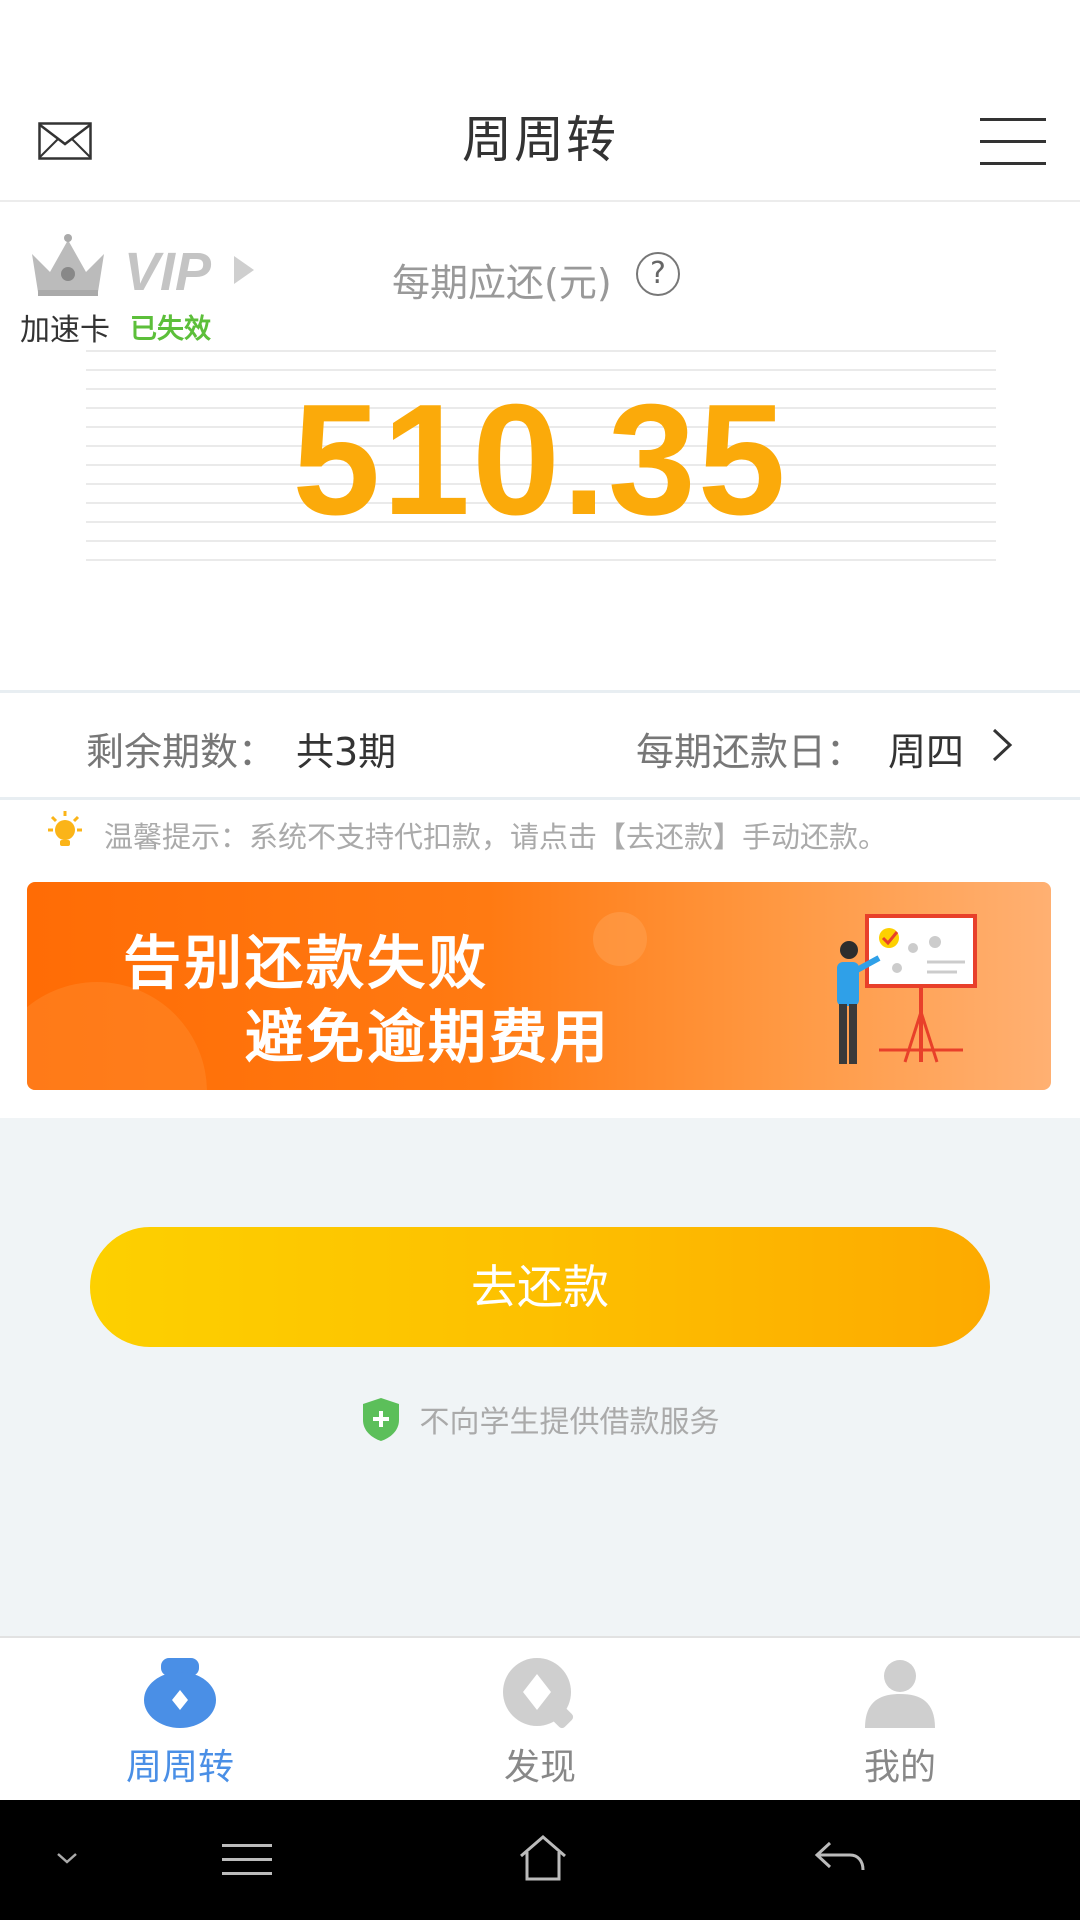  What do you see at coordinates (179, 1767) in the screenshot?
I see `tab-home-label: 周周转` at bounding box center [179, 1767].